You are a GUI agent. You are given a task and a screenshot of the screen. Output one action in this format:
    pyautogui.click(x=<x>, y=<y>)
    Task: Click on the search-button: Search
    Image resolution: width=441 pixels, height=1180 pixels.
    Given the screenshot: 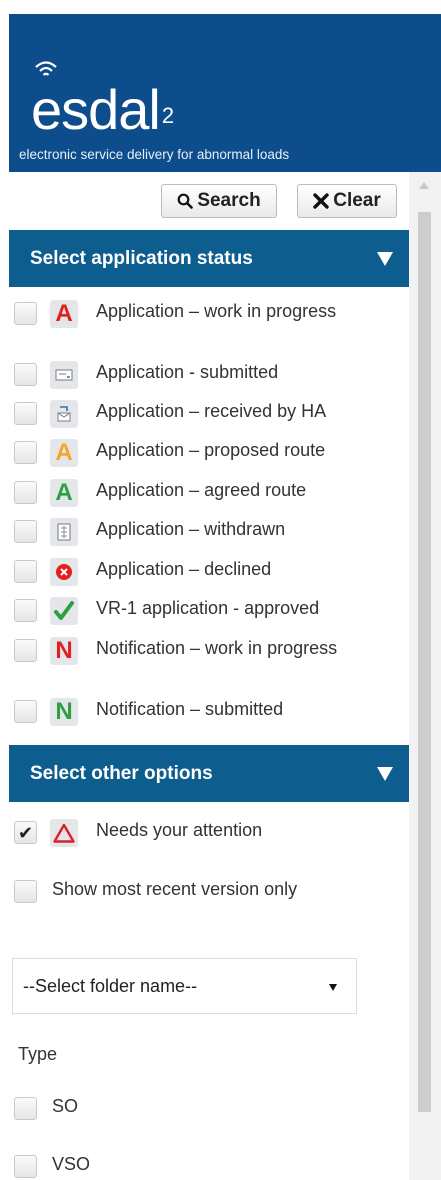 What is the action you would take?
    pyautogui.click(x=219, y=201)
    